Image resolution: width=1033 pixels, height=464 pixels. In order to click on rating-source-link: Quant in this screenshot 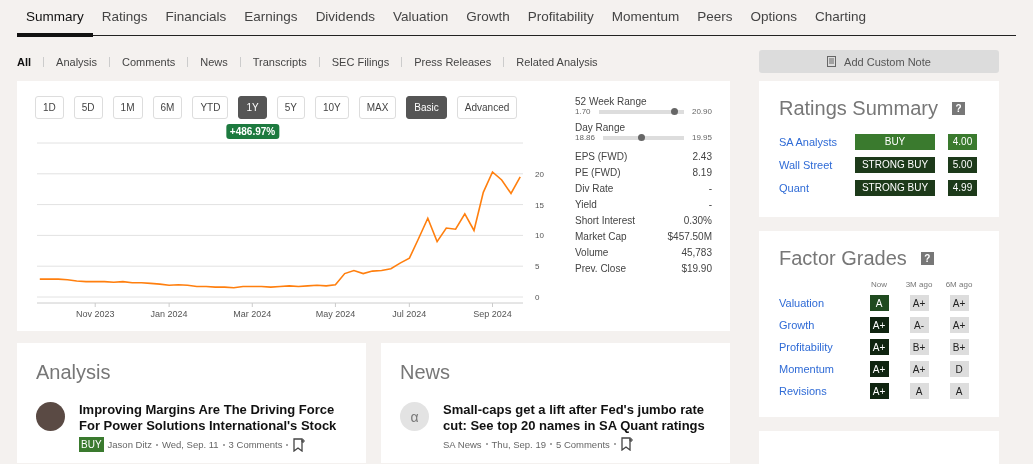, I will do `click(817, 187)`.